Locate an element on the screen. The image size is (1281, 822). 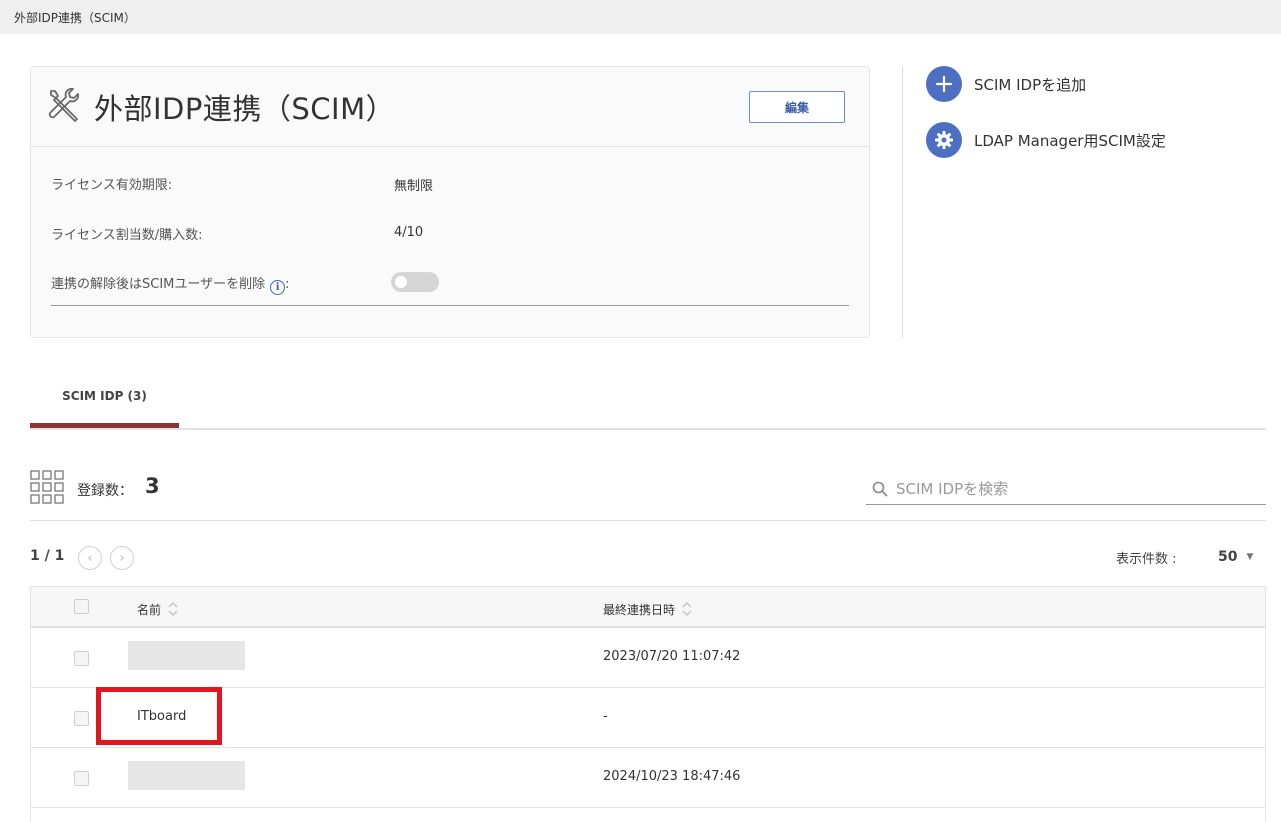
next-page-button: › is located at coordinates (122, 558).